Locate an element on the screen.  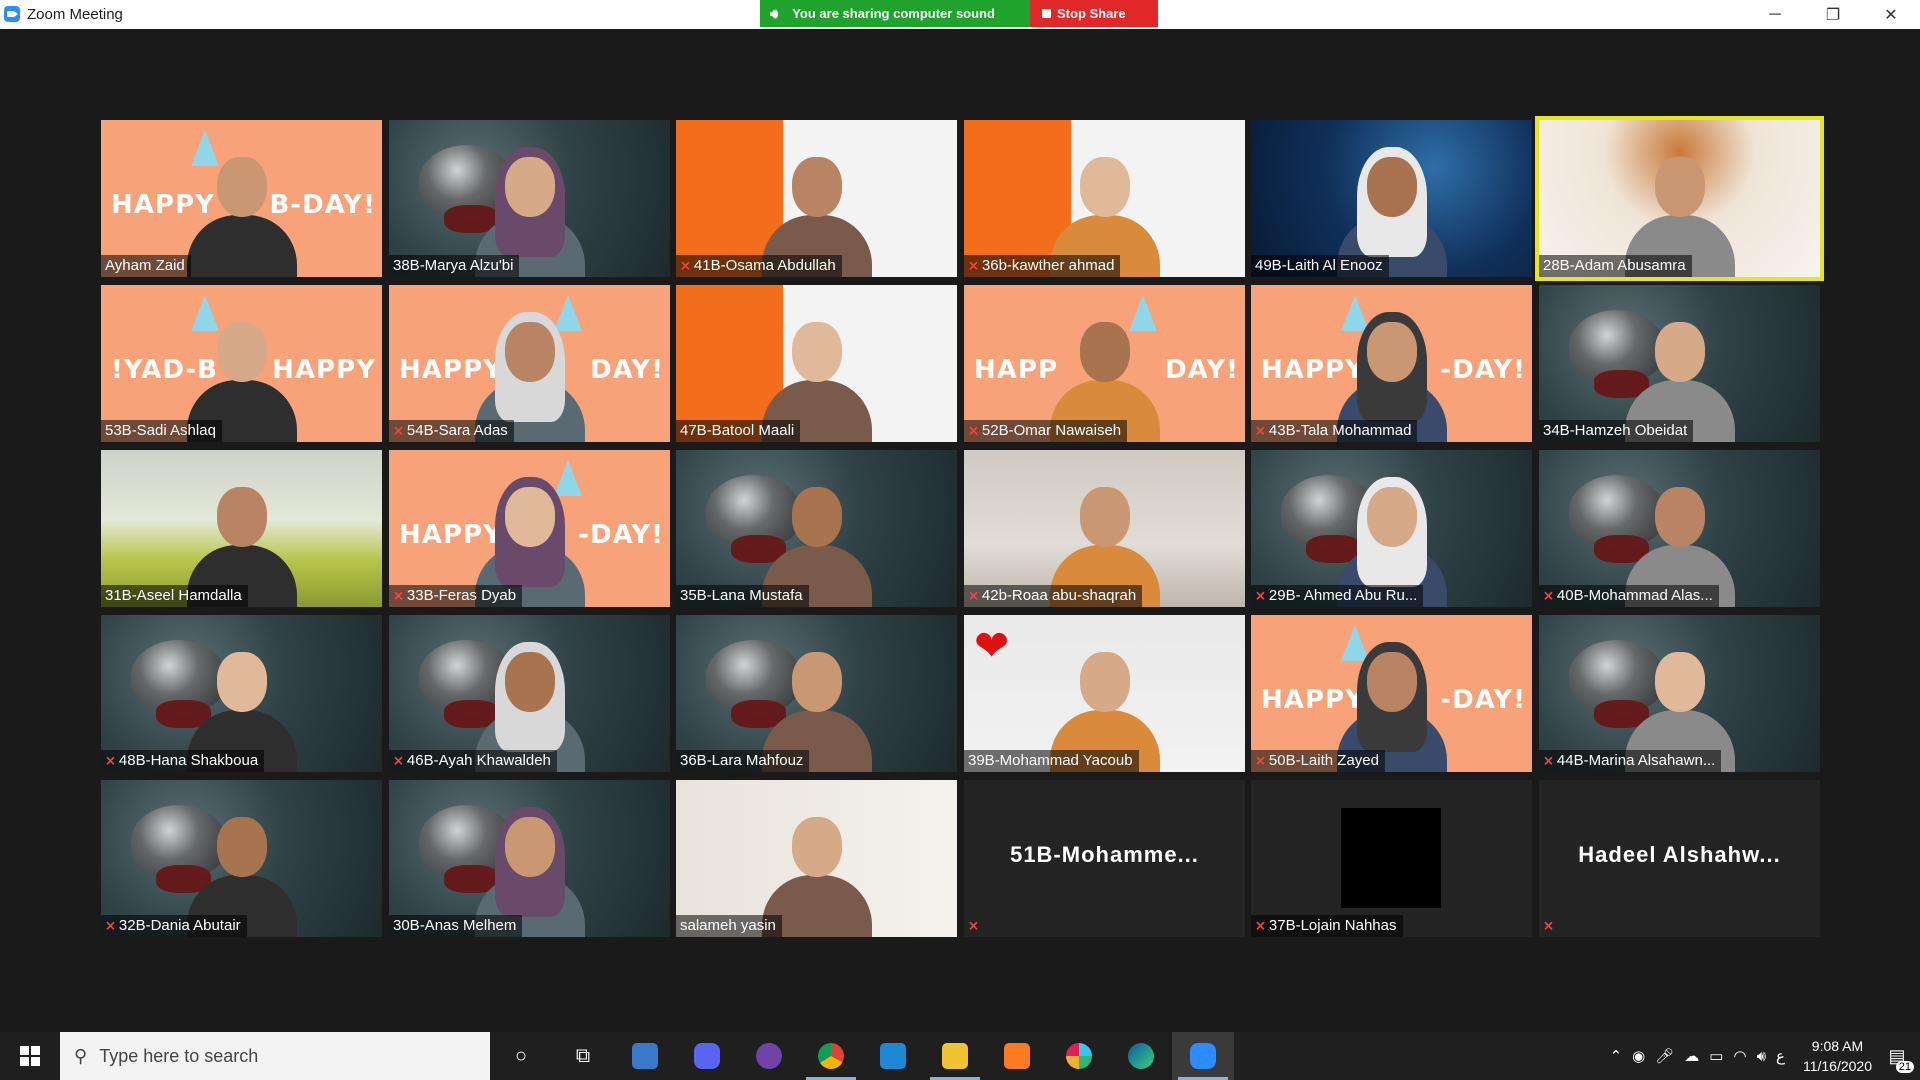
search-placeholder: Type here to search is located at coordinates (179, 1055).